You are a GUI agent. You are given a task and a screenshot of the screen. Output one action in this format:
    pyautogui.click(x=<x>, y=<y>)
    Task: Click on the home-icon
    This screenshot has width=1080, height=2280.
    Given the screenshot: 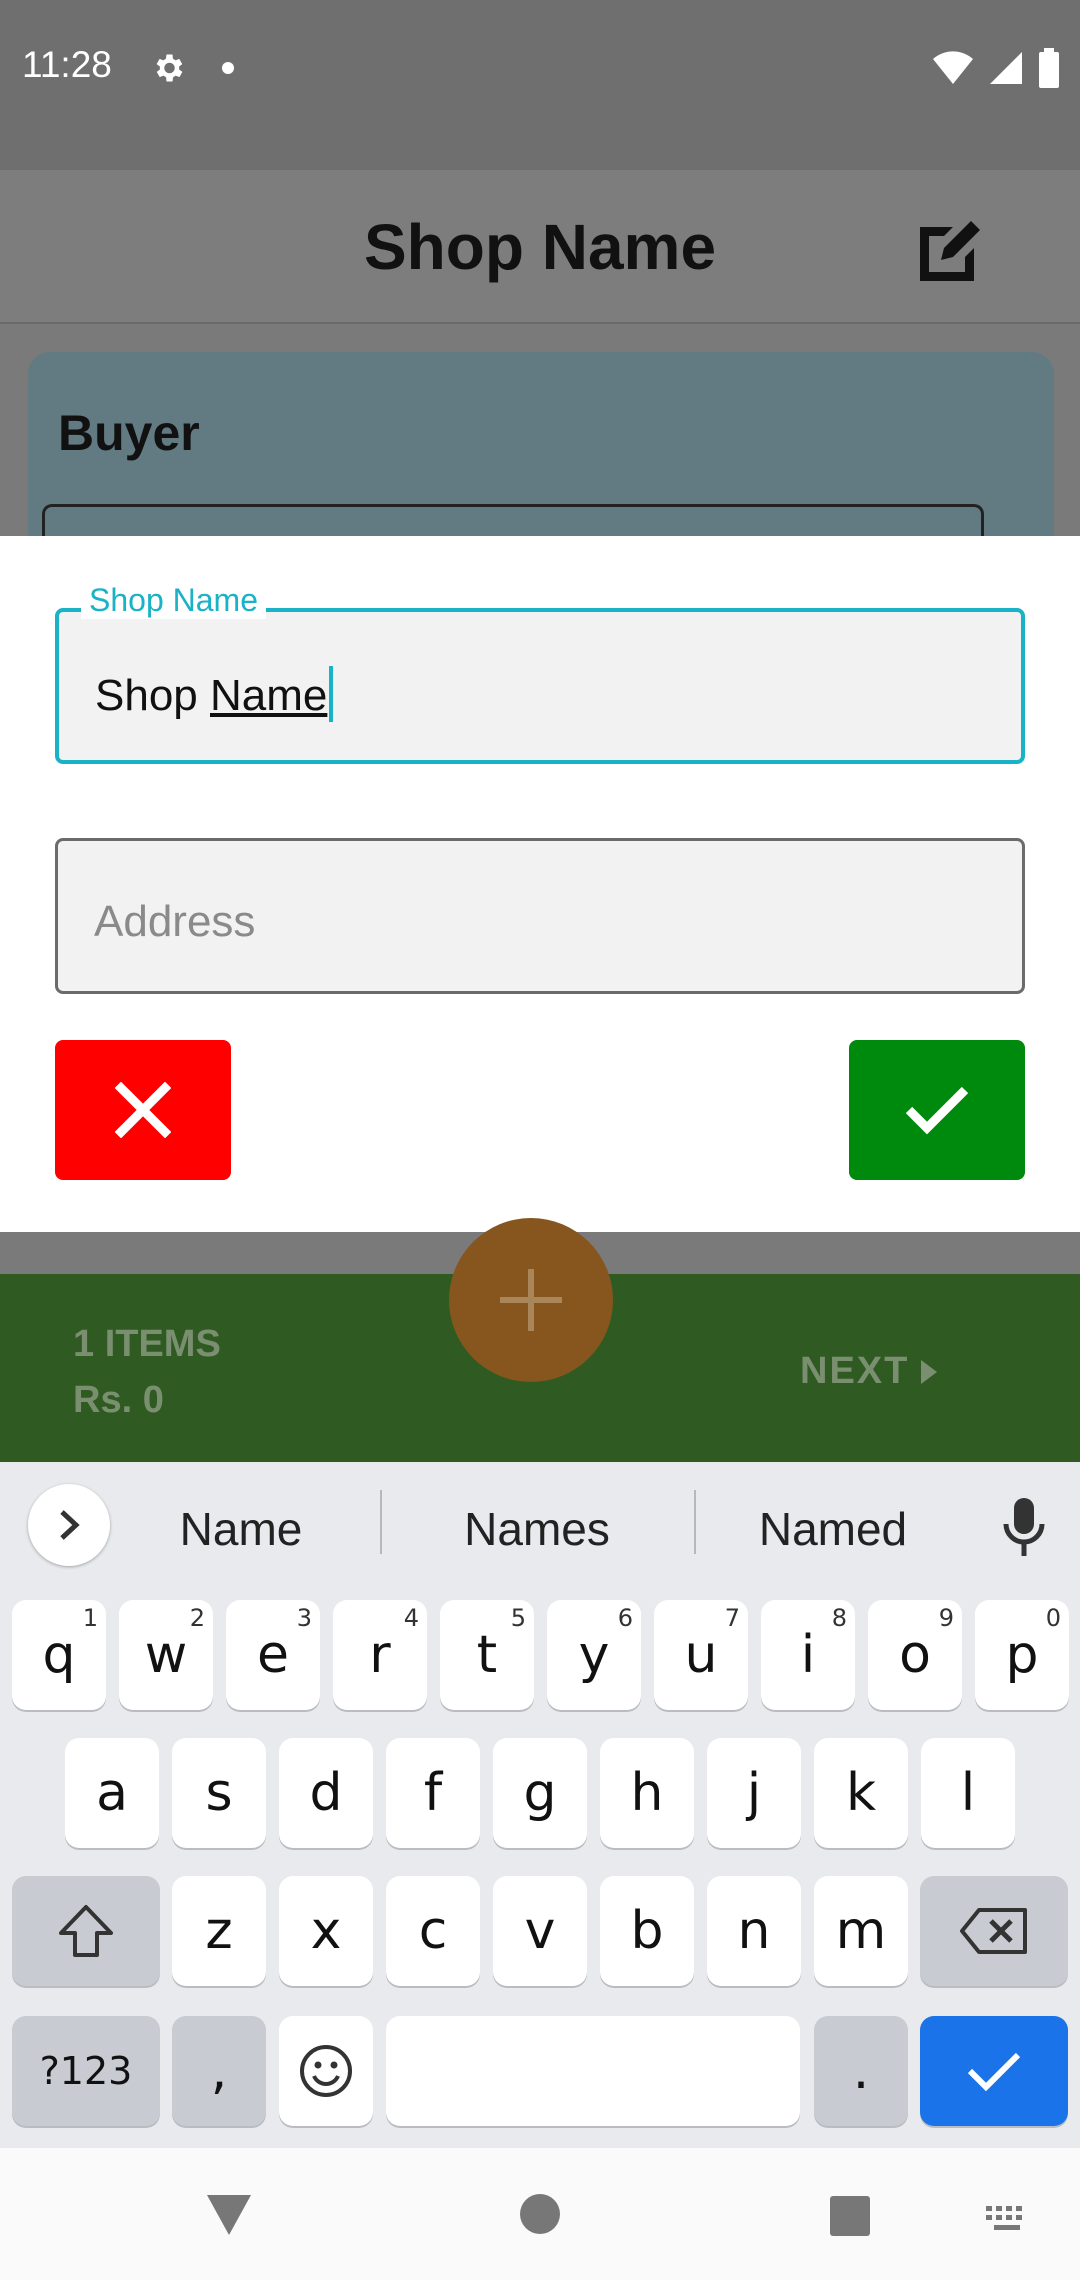 What is the action you would take?
    pyautogui.click(x=540, y=2214)
    